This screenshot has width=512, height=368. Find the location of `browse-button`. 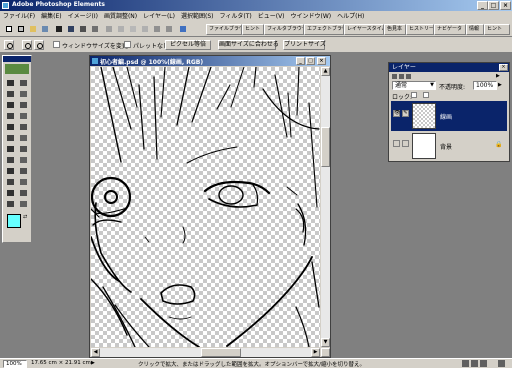

browse-button is located at coordinates (45, 29).